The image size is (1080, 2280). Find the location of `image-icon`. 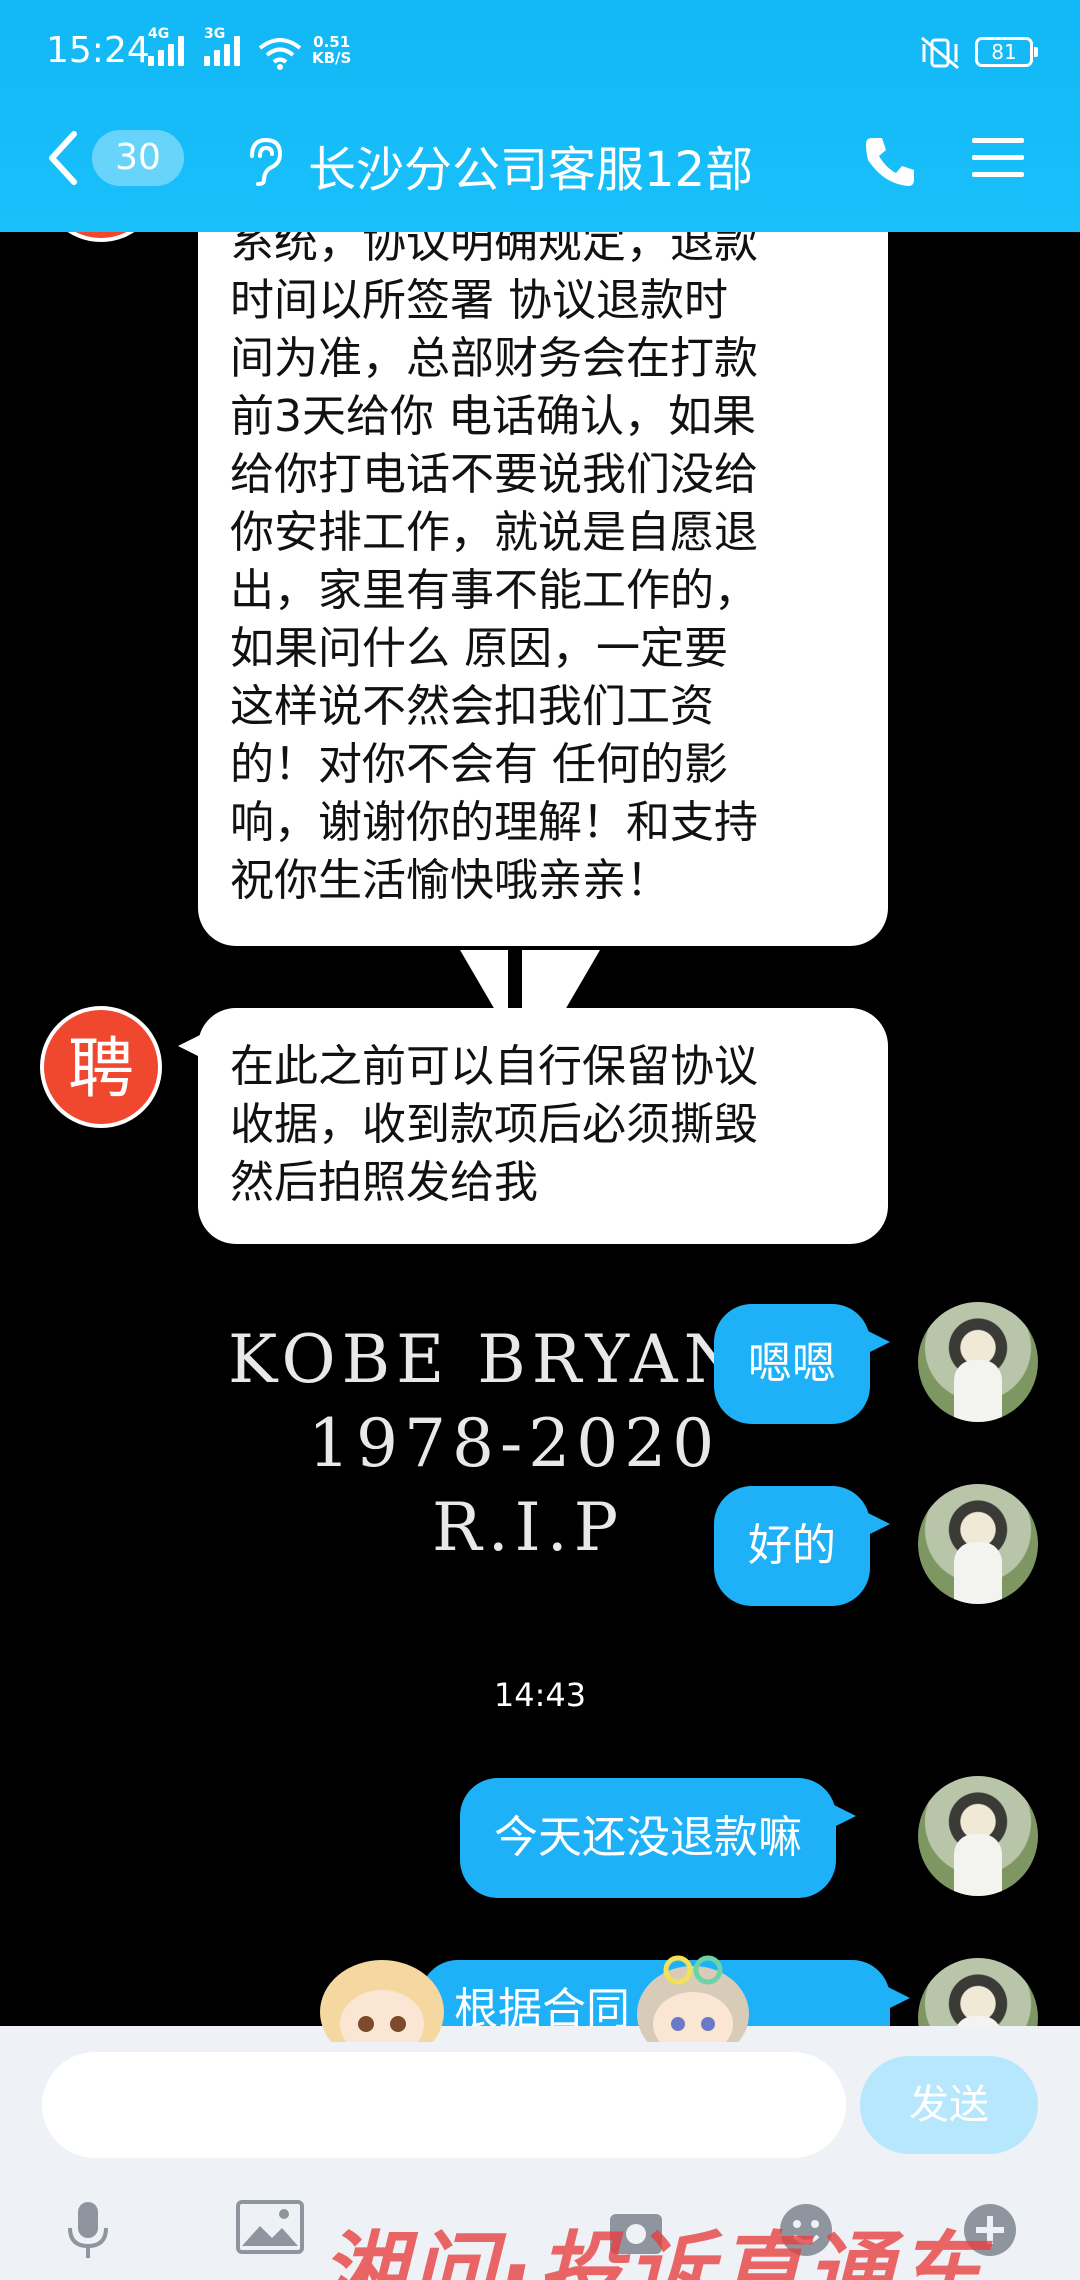

image-icon is located at coordinates (270, 2227).